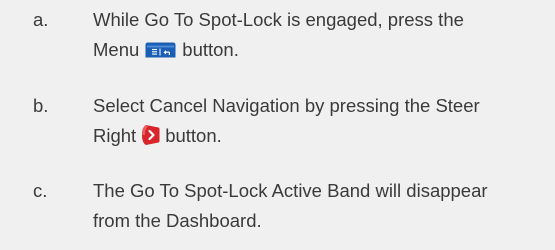 The image size is (555, 250). I want to click on step-text-before-icon: Right, so click(115, 135).